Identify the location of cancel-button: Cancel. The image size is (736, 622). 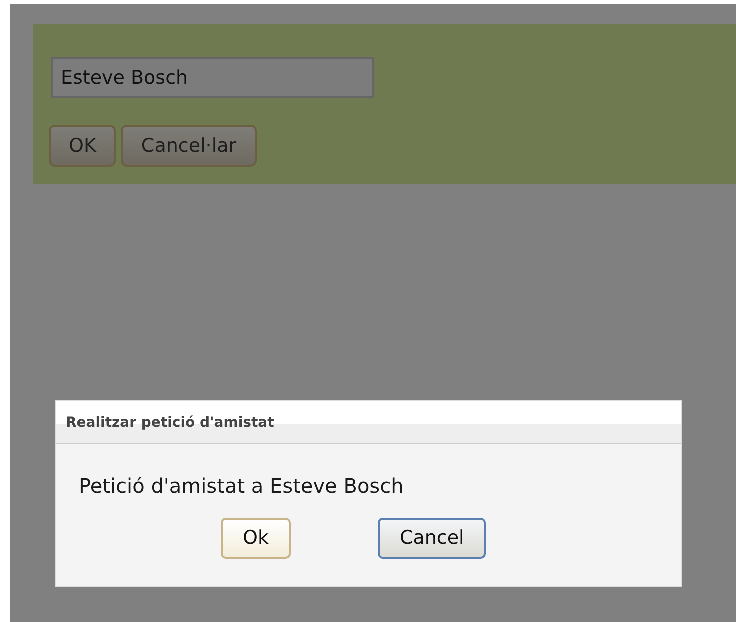
(432, 538).